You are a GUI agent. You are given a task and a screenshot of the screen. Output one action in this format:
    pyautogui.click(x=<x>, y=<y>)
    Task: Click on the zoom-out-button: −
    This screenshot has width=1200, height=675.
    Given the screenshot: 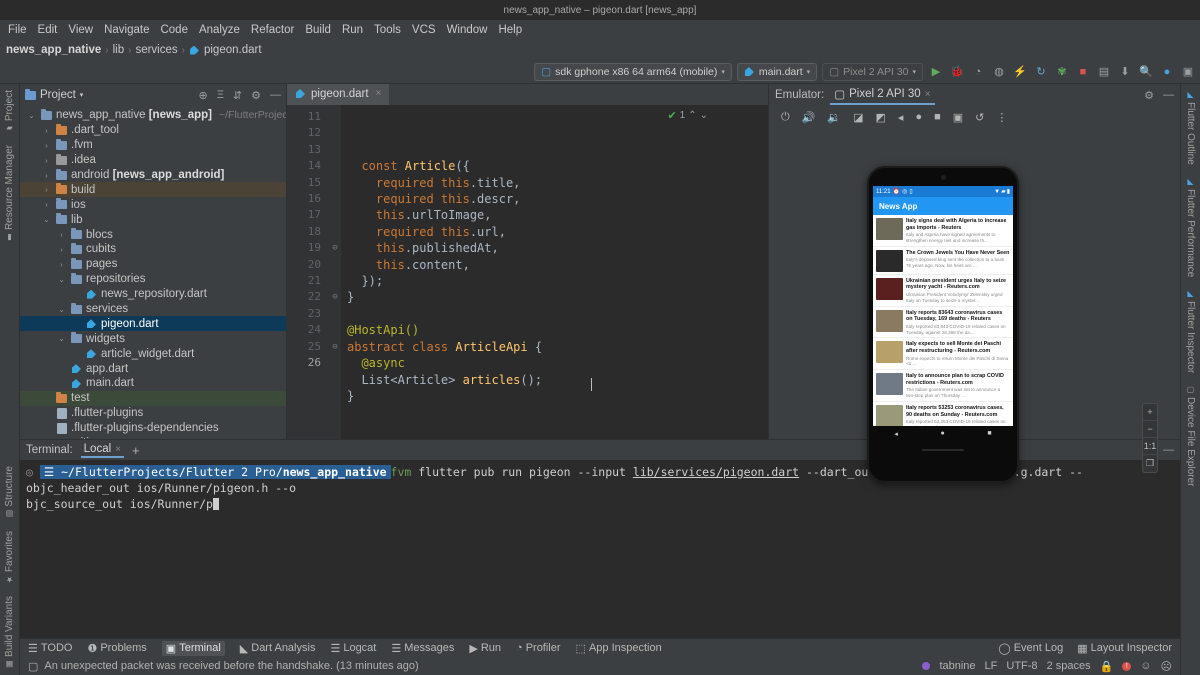 What is the action you would take?
    pyautogui.click(x=1150, y=429)
    